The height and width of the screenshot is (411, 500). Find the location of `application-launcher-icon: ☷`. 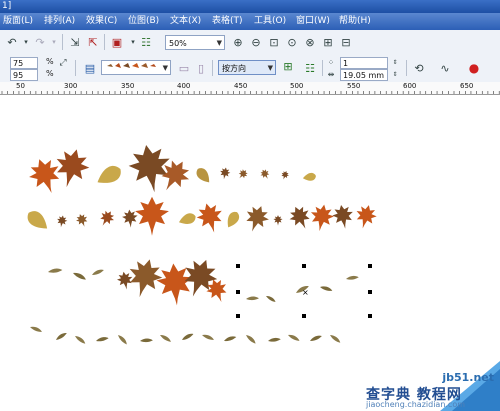

application-launcher-icon: ☷ is located at coordinates (146, 42).